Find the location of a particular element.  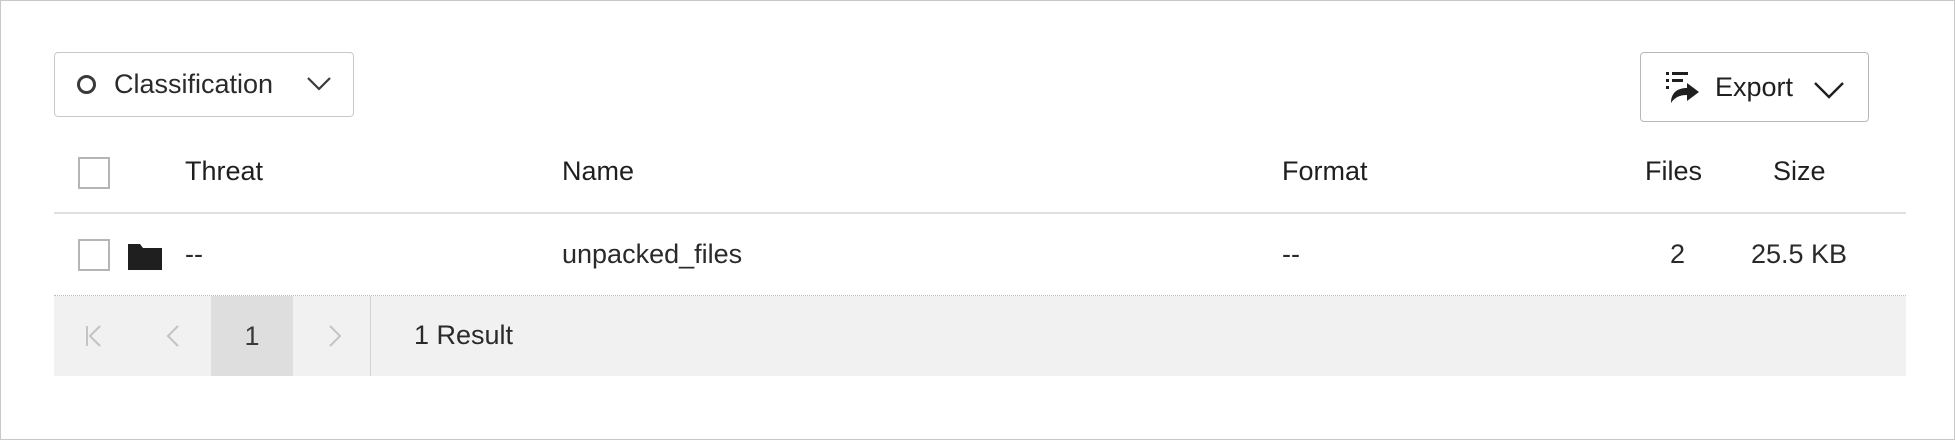

first-page-icon is located at coordinates (93, 336).